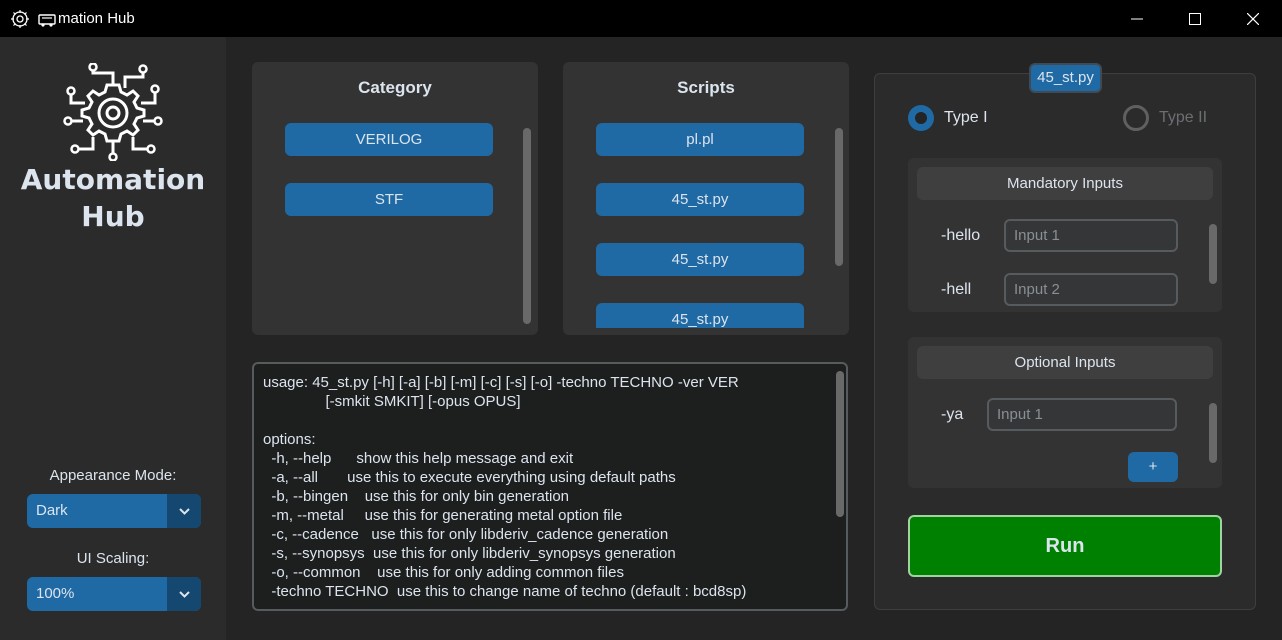 Image resolution: width=1282 pixels, height=640 pixels. I want to click on category-item-stf: STF, so click(389, 199).